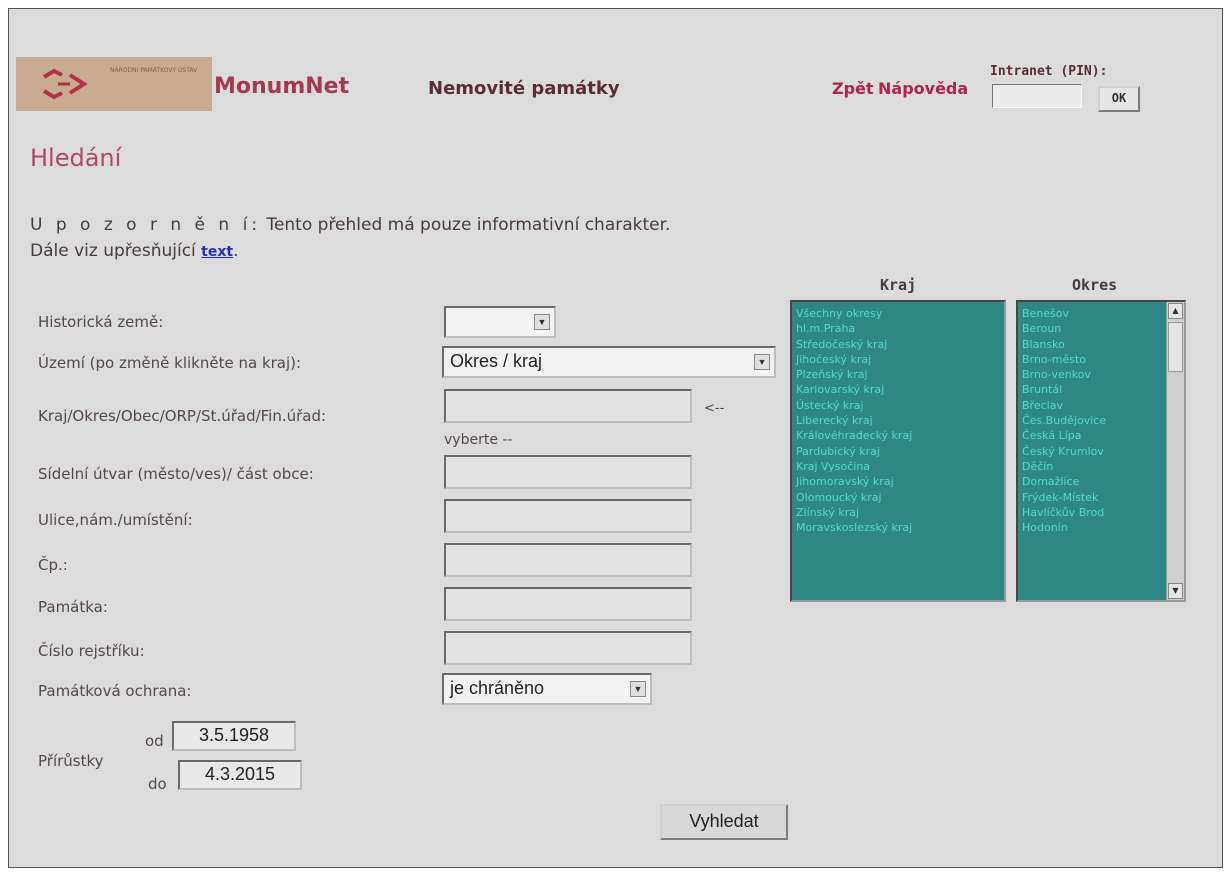 The image size is (1231, 874). Describe the element at coordinates (76, 158) in the screenshot. I see `page-title: Hledání` at that location.